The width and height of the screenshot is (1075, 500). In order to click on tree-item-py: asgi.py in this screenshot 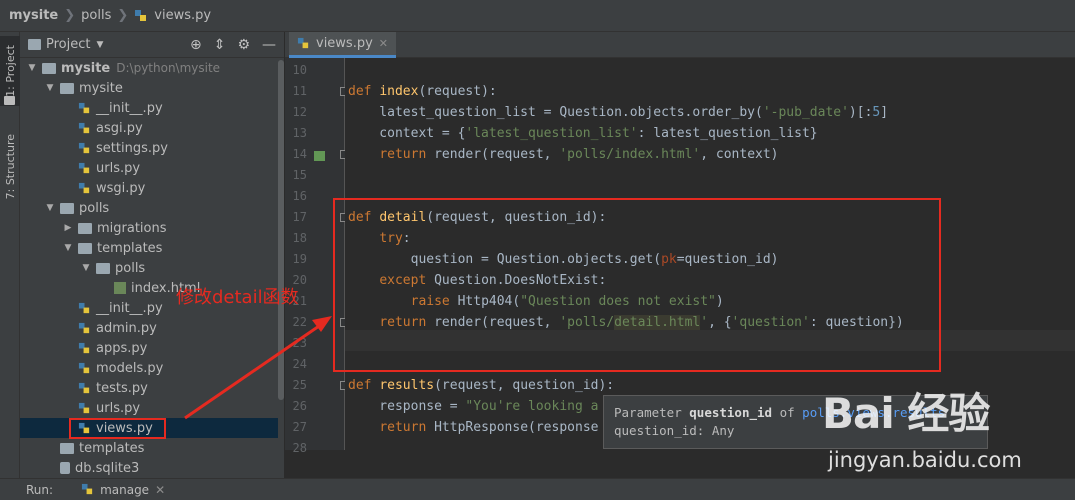, I will do `click(149, 128)`.